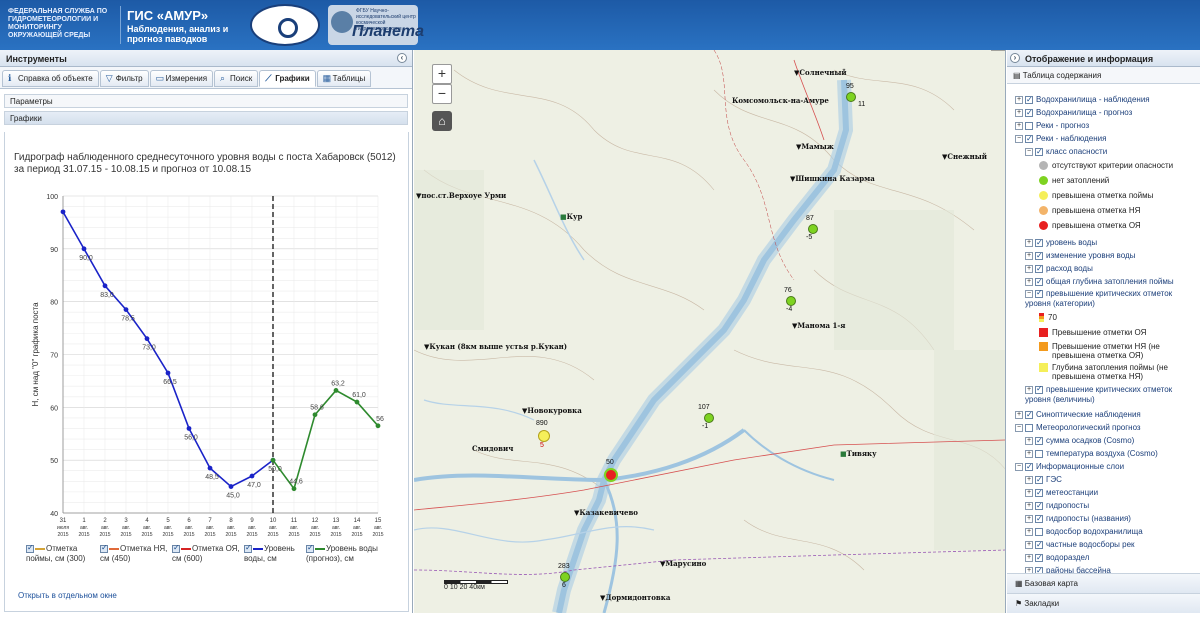  I want to click on toc-item: − Метеорологический прогноз, so click(1078, 428).